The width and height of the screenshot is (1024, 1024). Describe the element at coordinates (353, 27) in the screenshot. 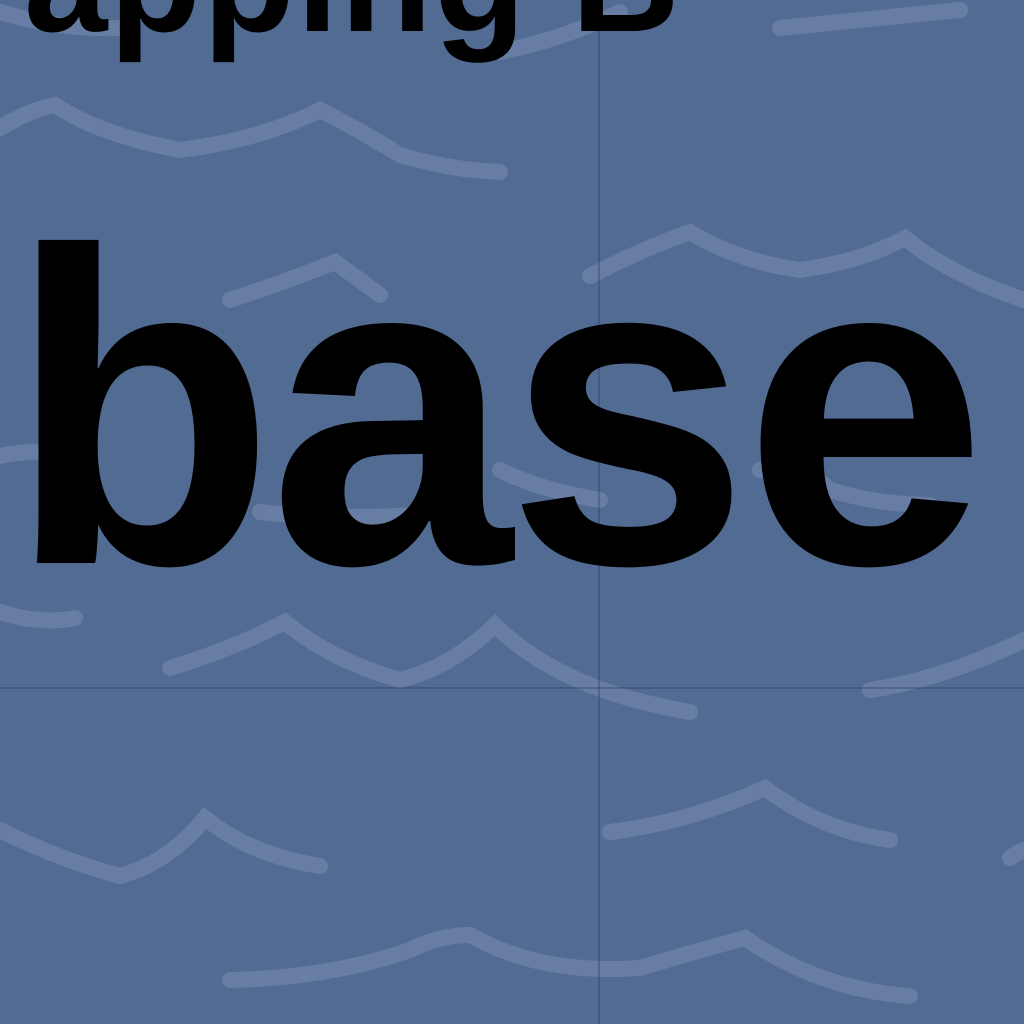

I see `map-label-partial-top: apping B` at that location.